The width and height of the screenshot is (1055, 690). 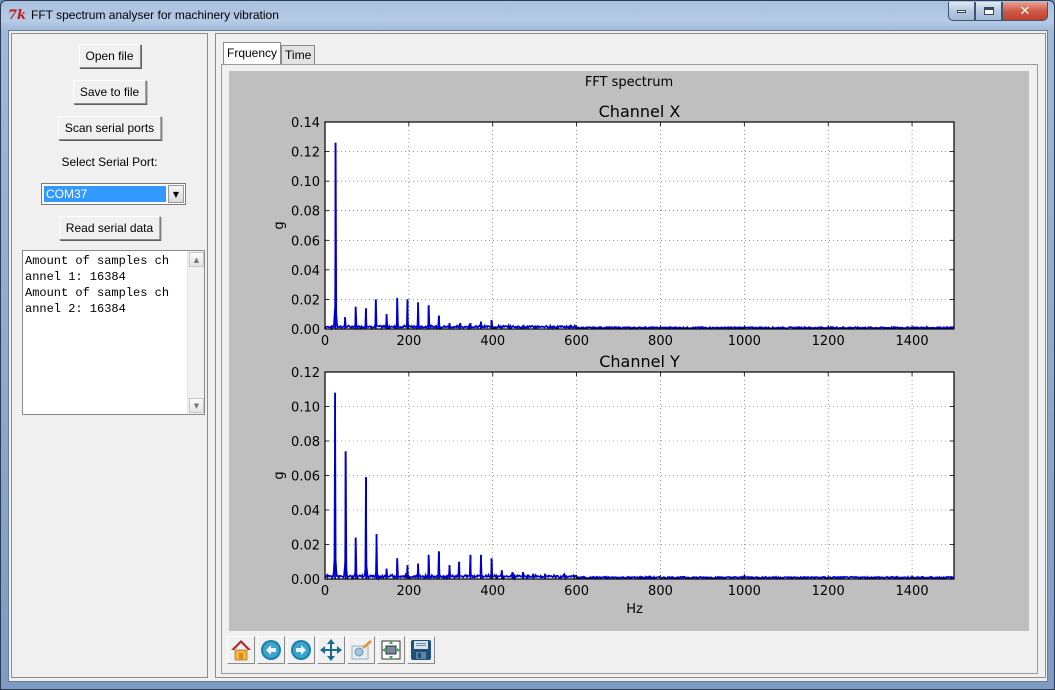 I want to click on read-serial-data-button: Read serial data, so click(x=109, y=228).